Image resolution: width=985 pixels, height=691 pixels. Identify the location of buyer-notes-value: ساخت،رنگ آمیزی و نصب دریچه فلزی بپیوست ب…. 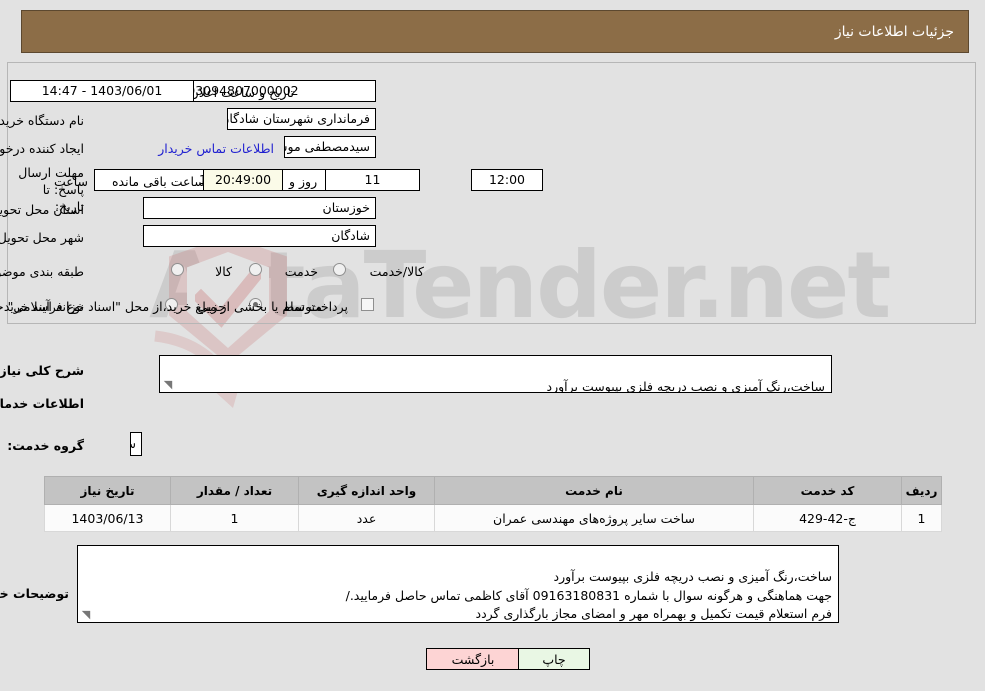
(589, 595).